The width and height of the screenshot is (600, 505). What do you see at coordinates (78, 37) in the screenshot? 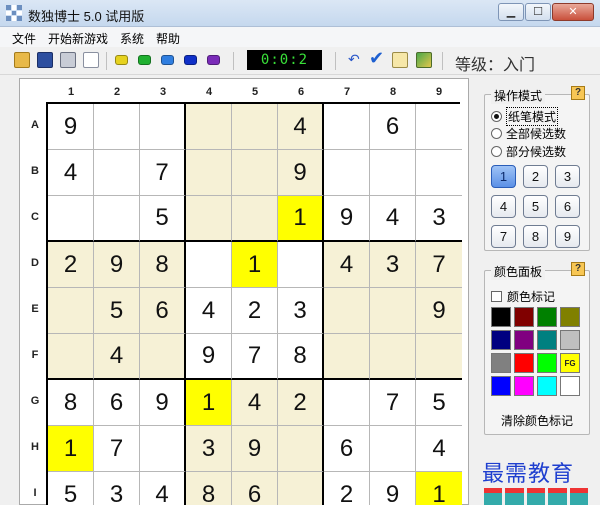
I see `menu-new-game: 开始新游戏` at bounding box center [78, 37].